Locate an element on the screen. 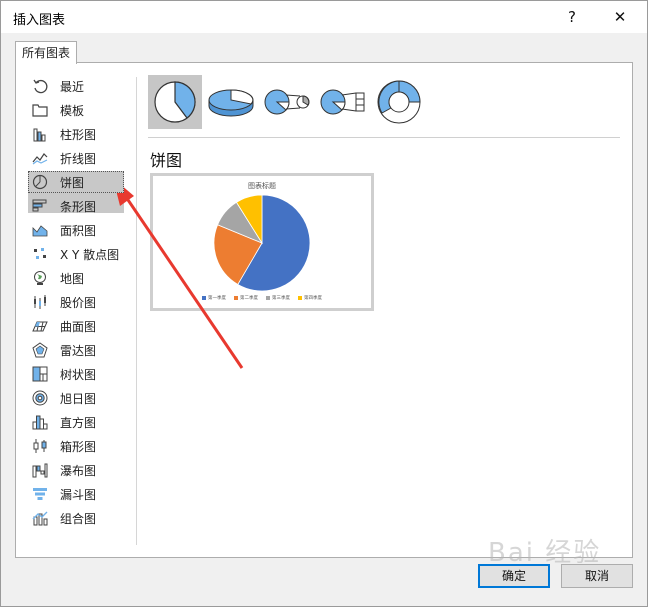 Image resolution: width=648 pixels, height=607 pixels. category-label: 直方图 is located at coordinates (78, 422).